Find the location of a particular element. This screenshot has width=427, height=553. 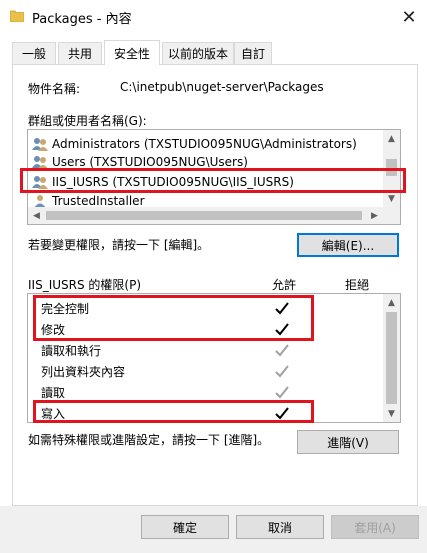

apply-button-label: 套用(A) is located at coordinates (375, 527).